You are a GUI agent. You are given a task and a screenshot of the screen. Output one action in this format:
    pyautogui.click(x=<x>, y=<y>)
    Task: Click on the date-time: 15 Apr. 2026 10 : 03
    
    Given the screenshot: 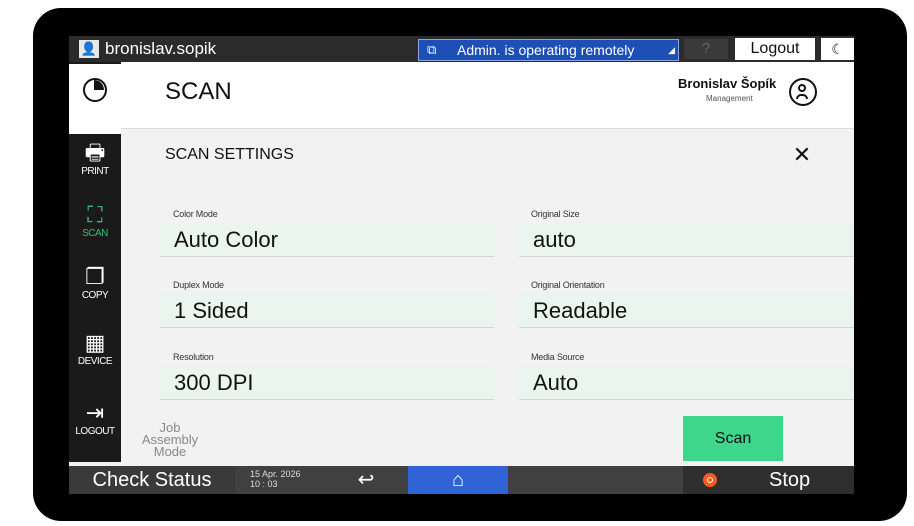 What is the action you would take?
    pyautogui.click(x=275, y=479)
    